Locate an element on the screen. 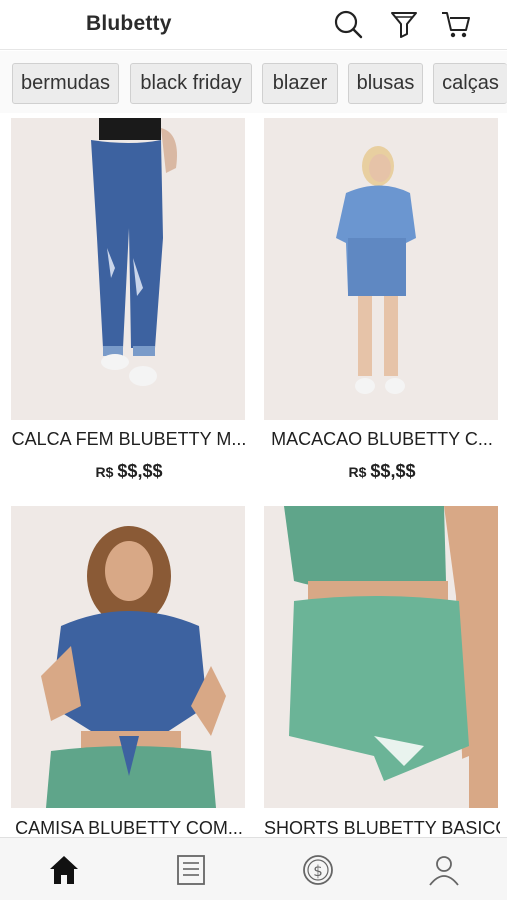 The image size is (507, 900). filter-icon is located at coordinates (404, 24).